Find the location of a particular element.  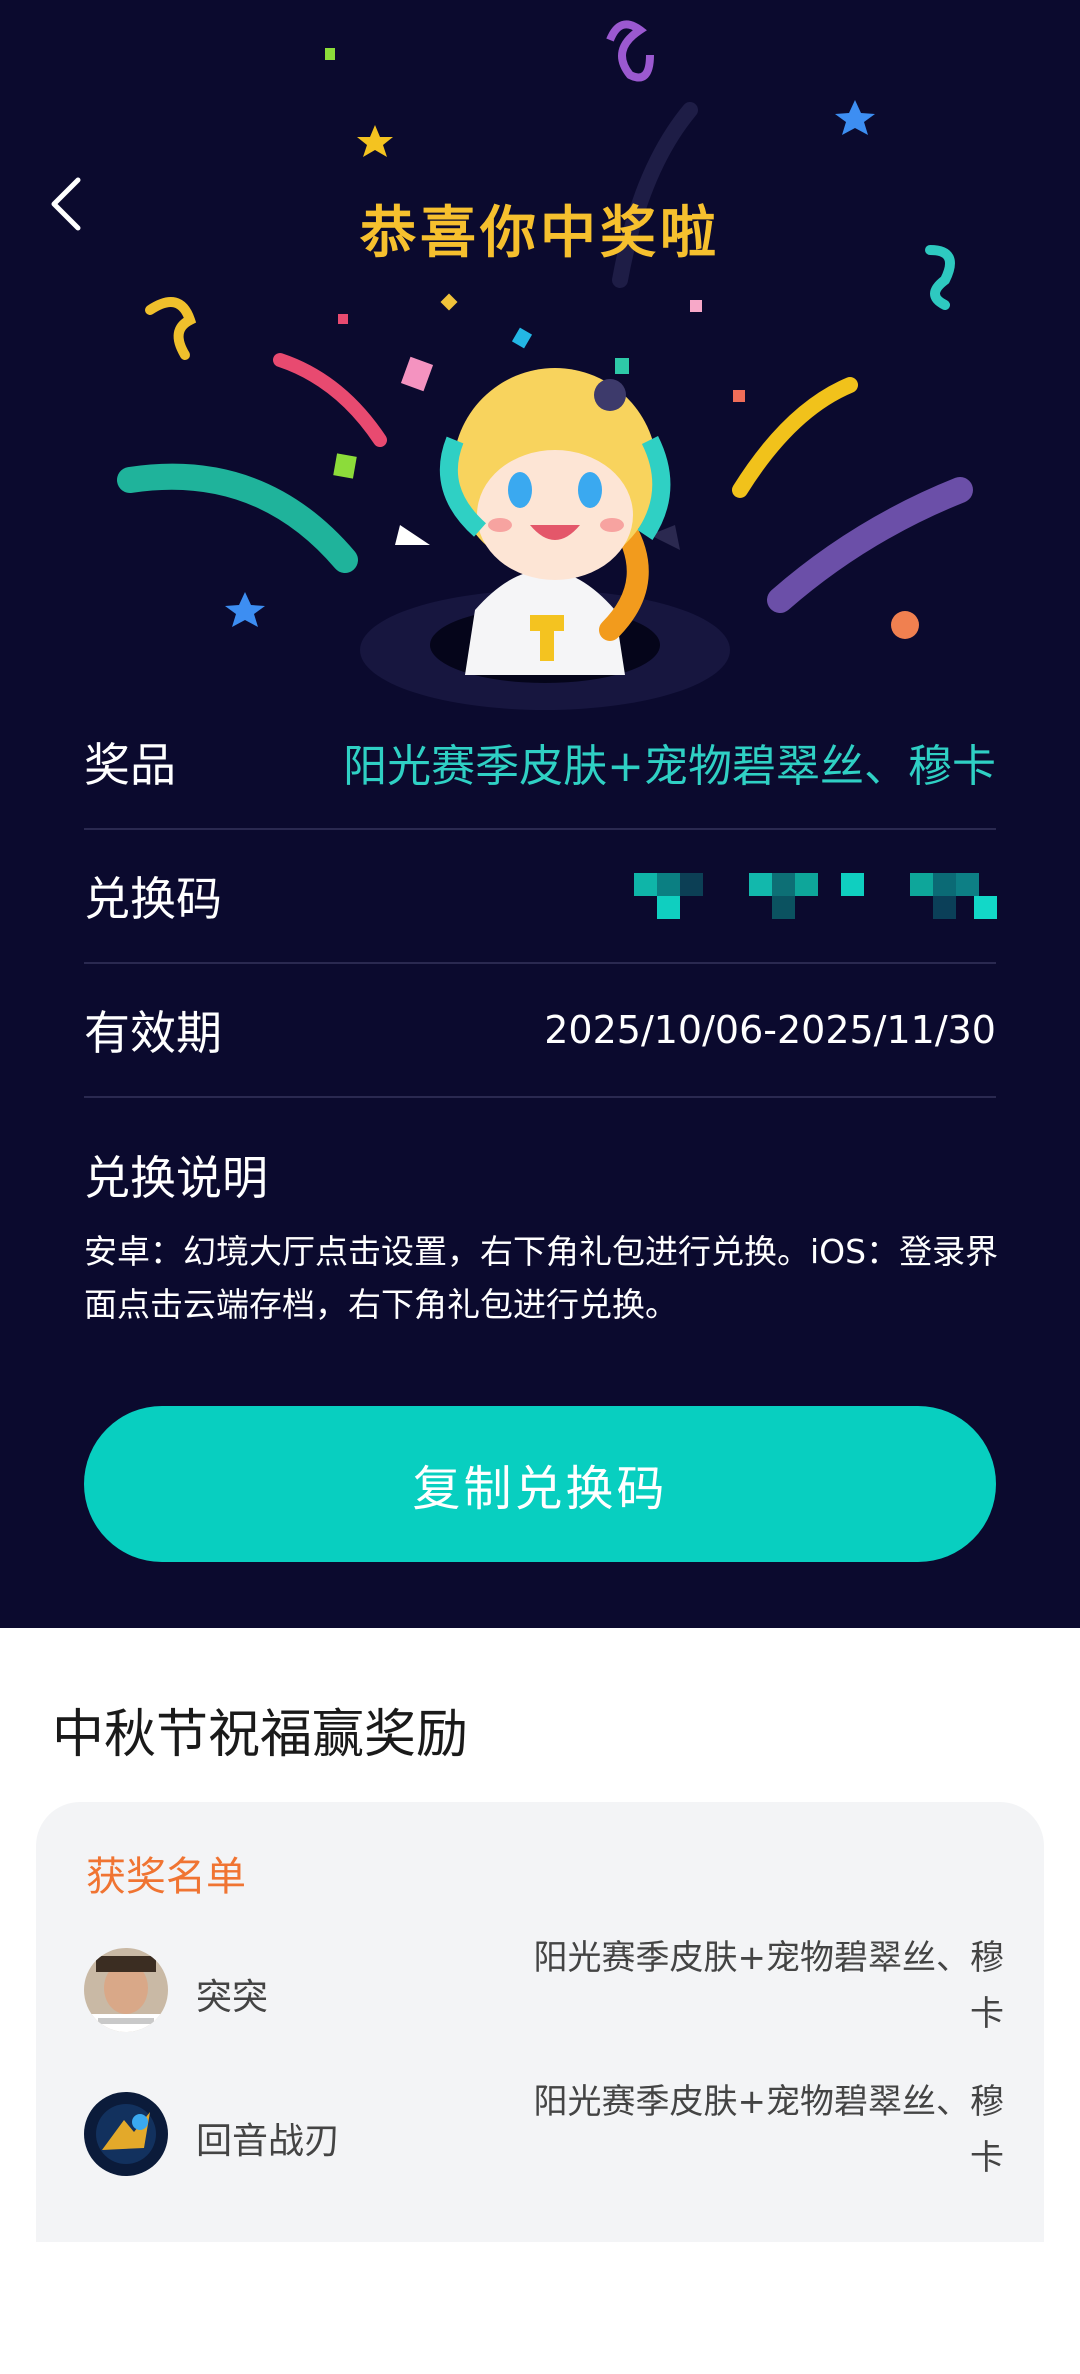

winner-row: 突突 阳光赛季皮肤+宠物碧翠丝、穆卡 is located at coordinates (544, 1990).